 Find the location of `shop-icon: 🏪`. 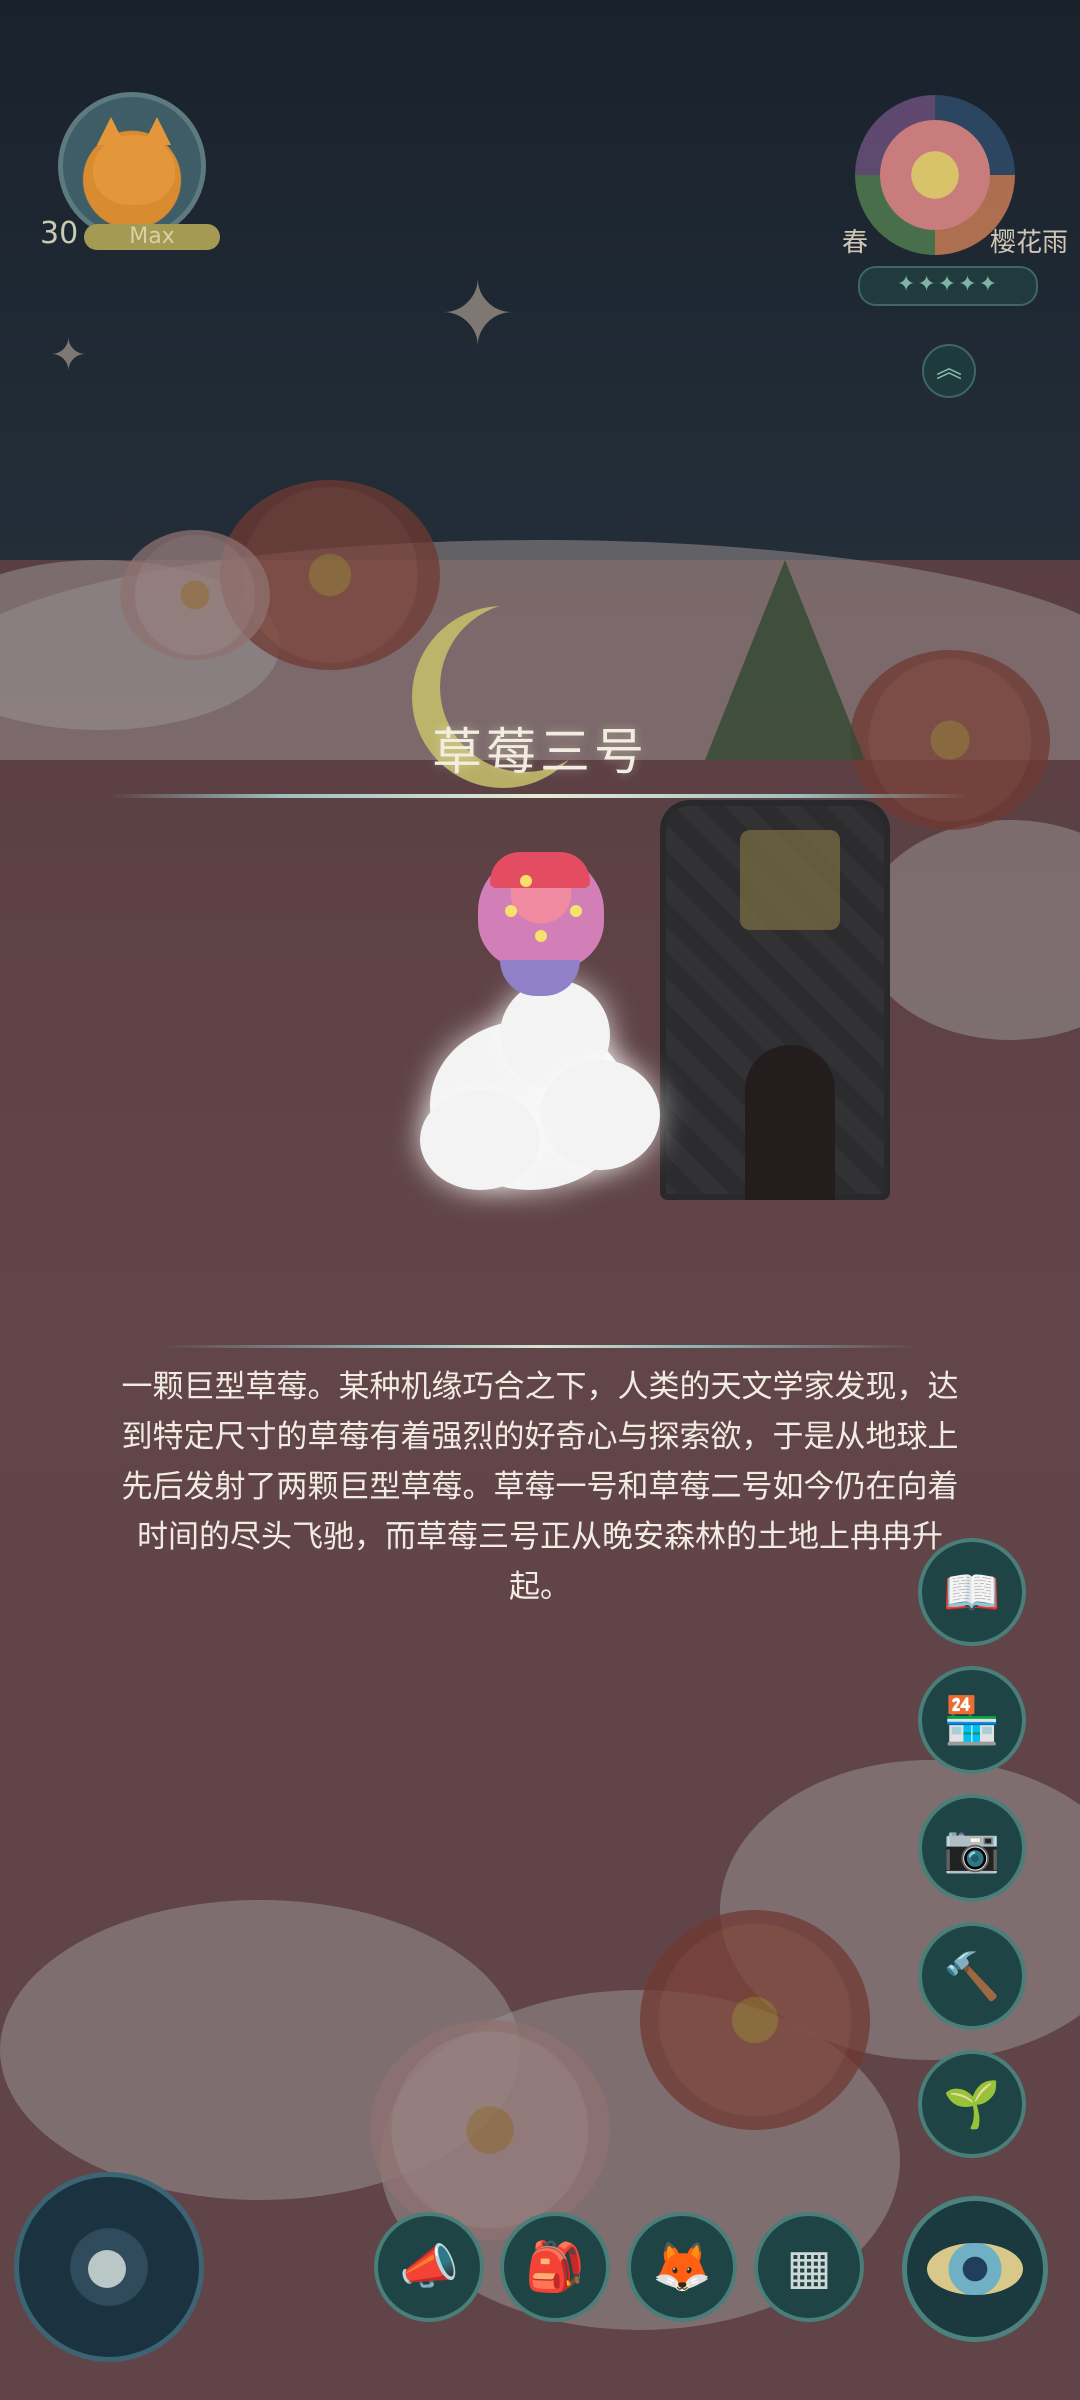

shop-icon: 🏪 is located at coordinates (972, 1720).